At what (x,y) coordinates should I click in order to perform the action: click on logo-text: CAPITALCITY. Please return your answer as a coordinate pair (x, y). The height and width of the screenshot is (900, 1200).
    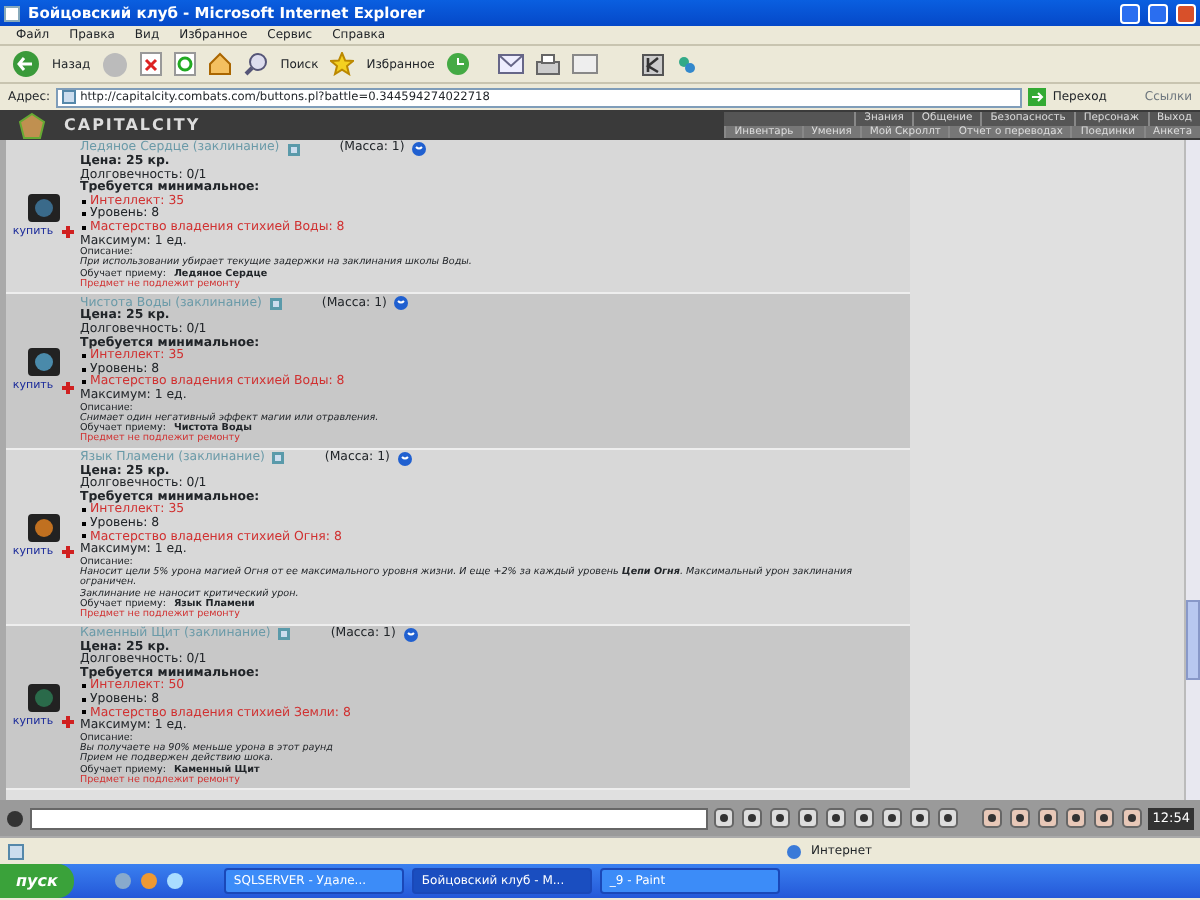
    Looking at the image, I should click on (133, 125).